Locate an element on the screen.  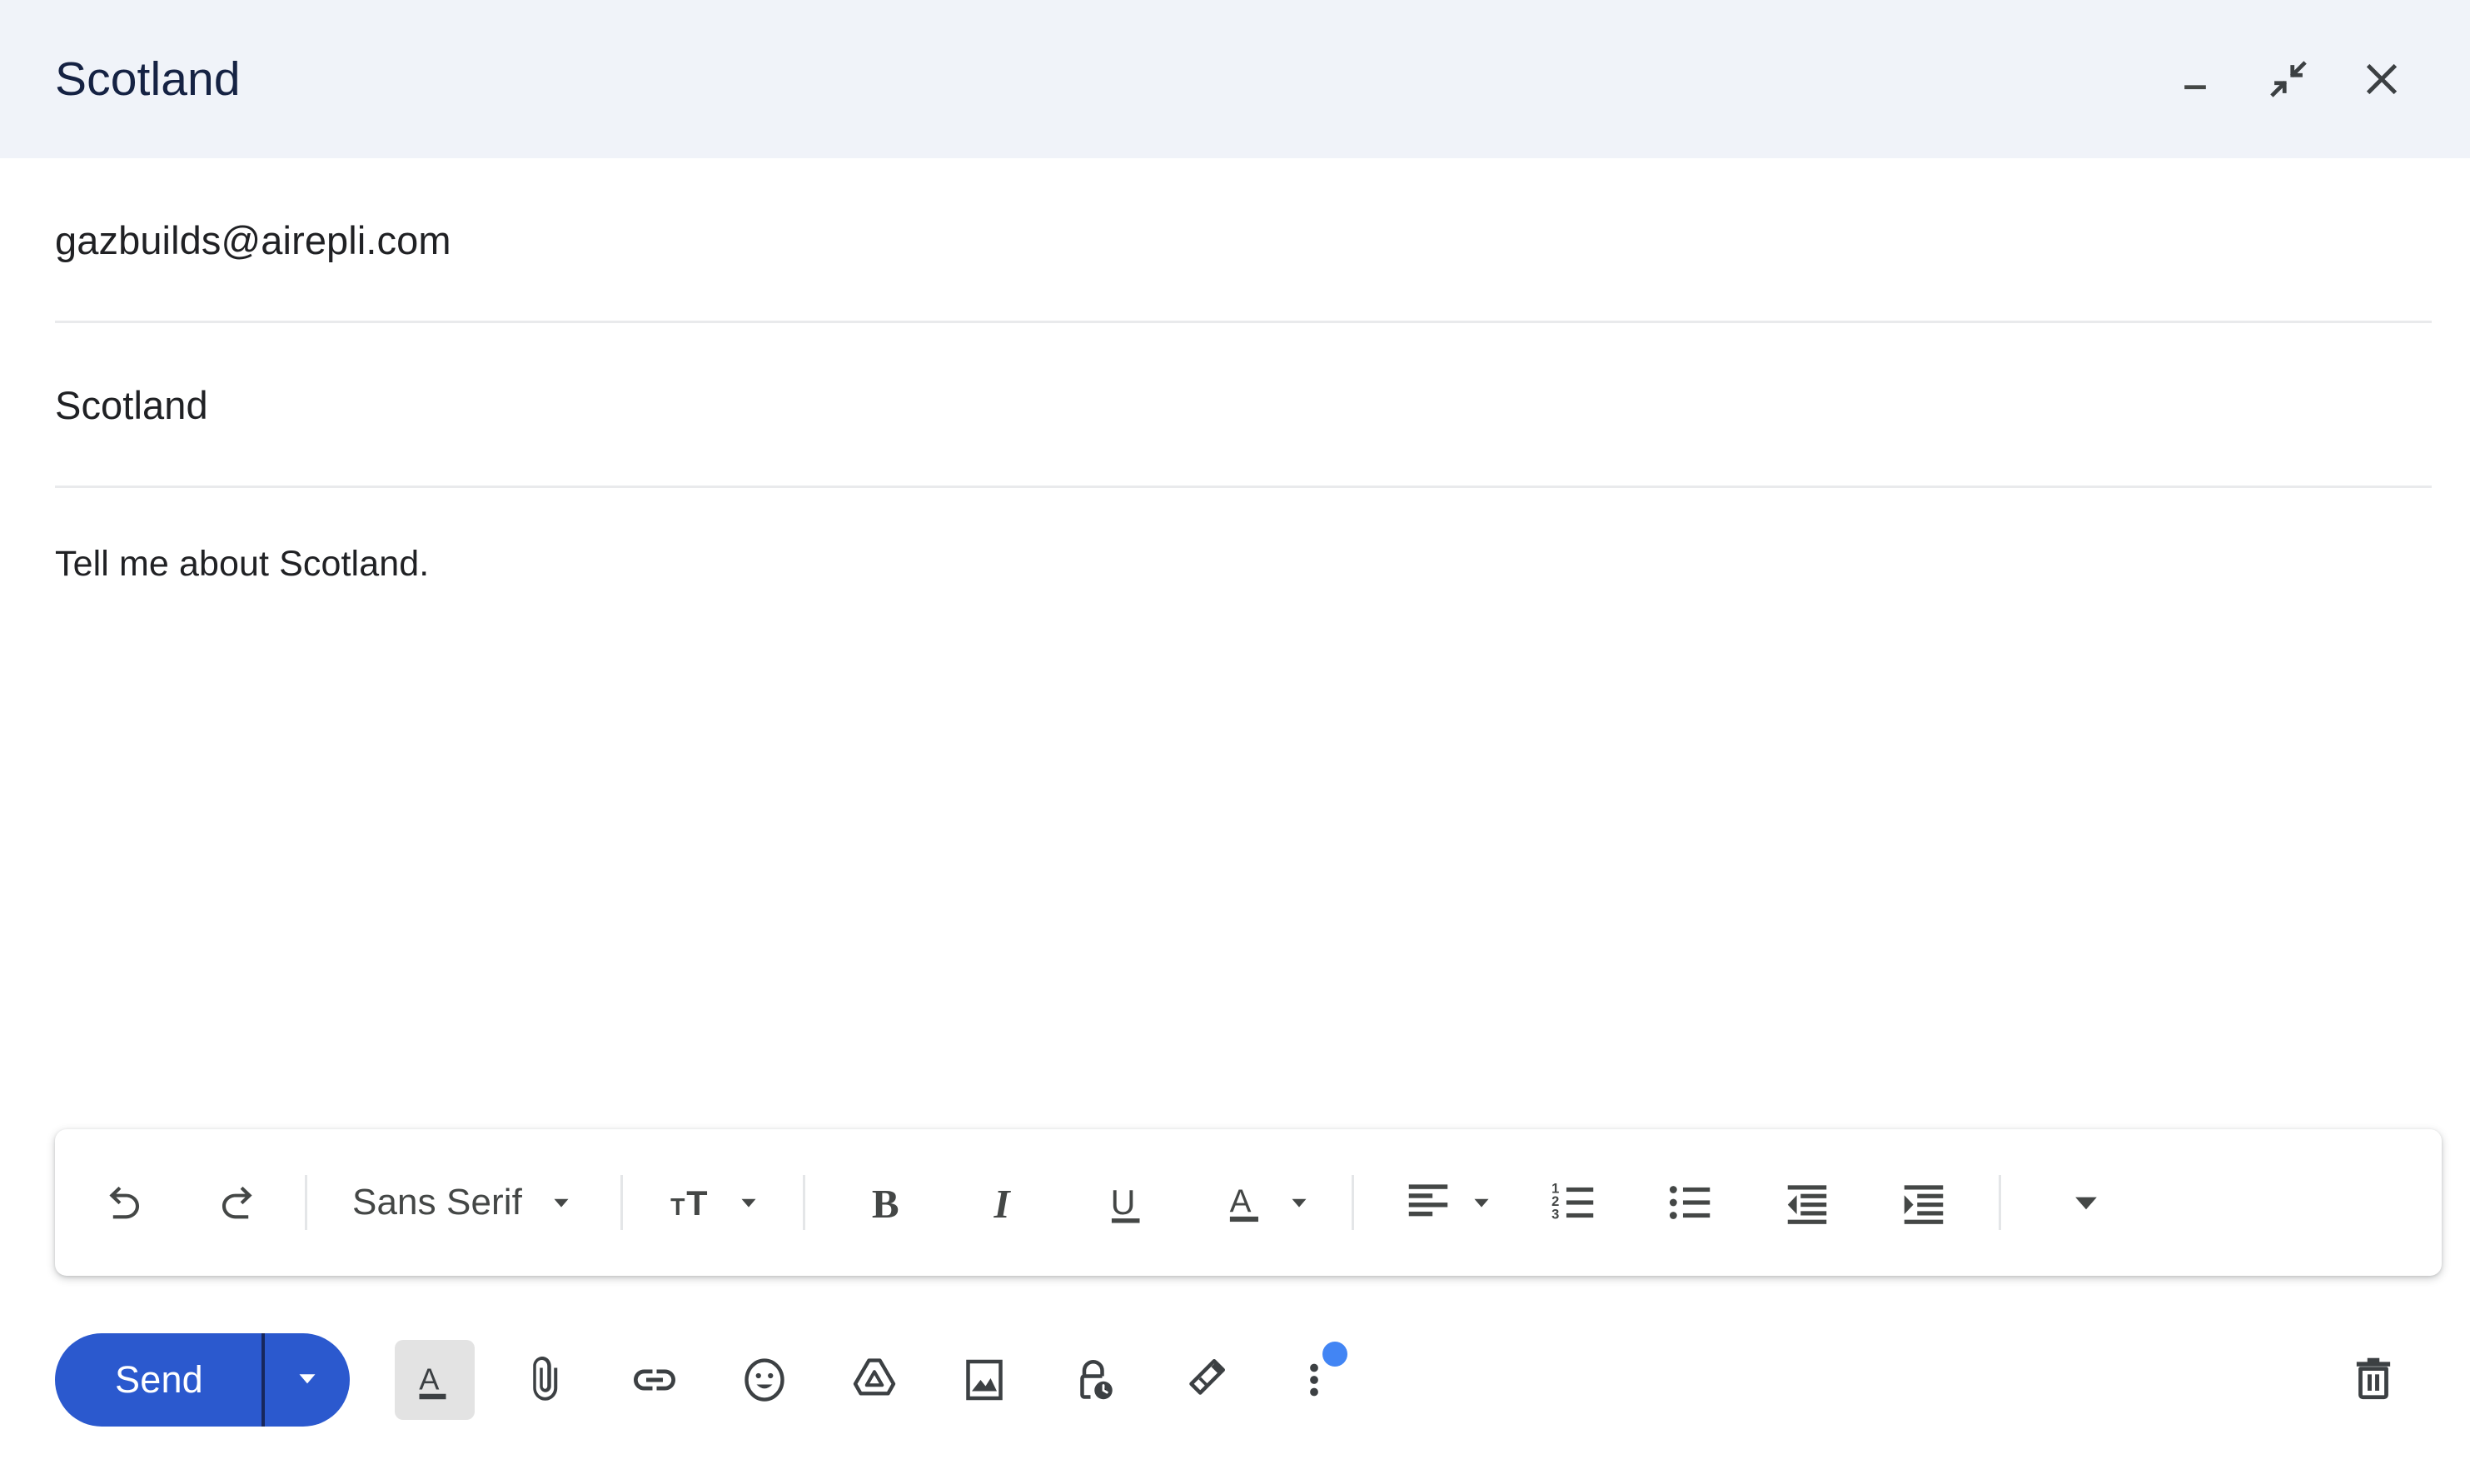
insert-emoji-button is located at coordinates (764, 1380).